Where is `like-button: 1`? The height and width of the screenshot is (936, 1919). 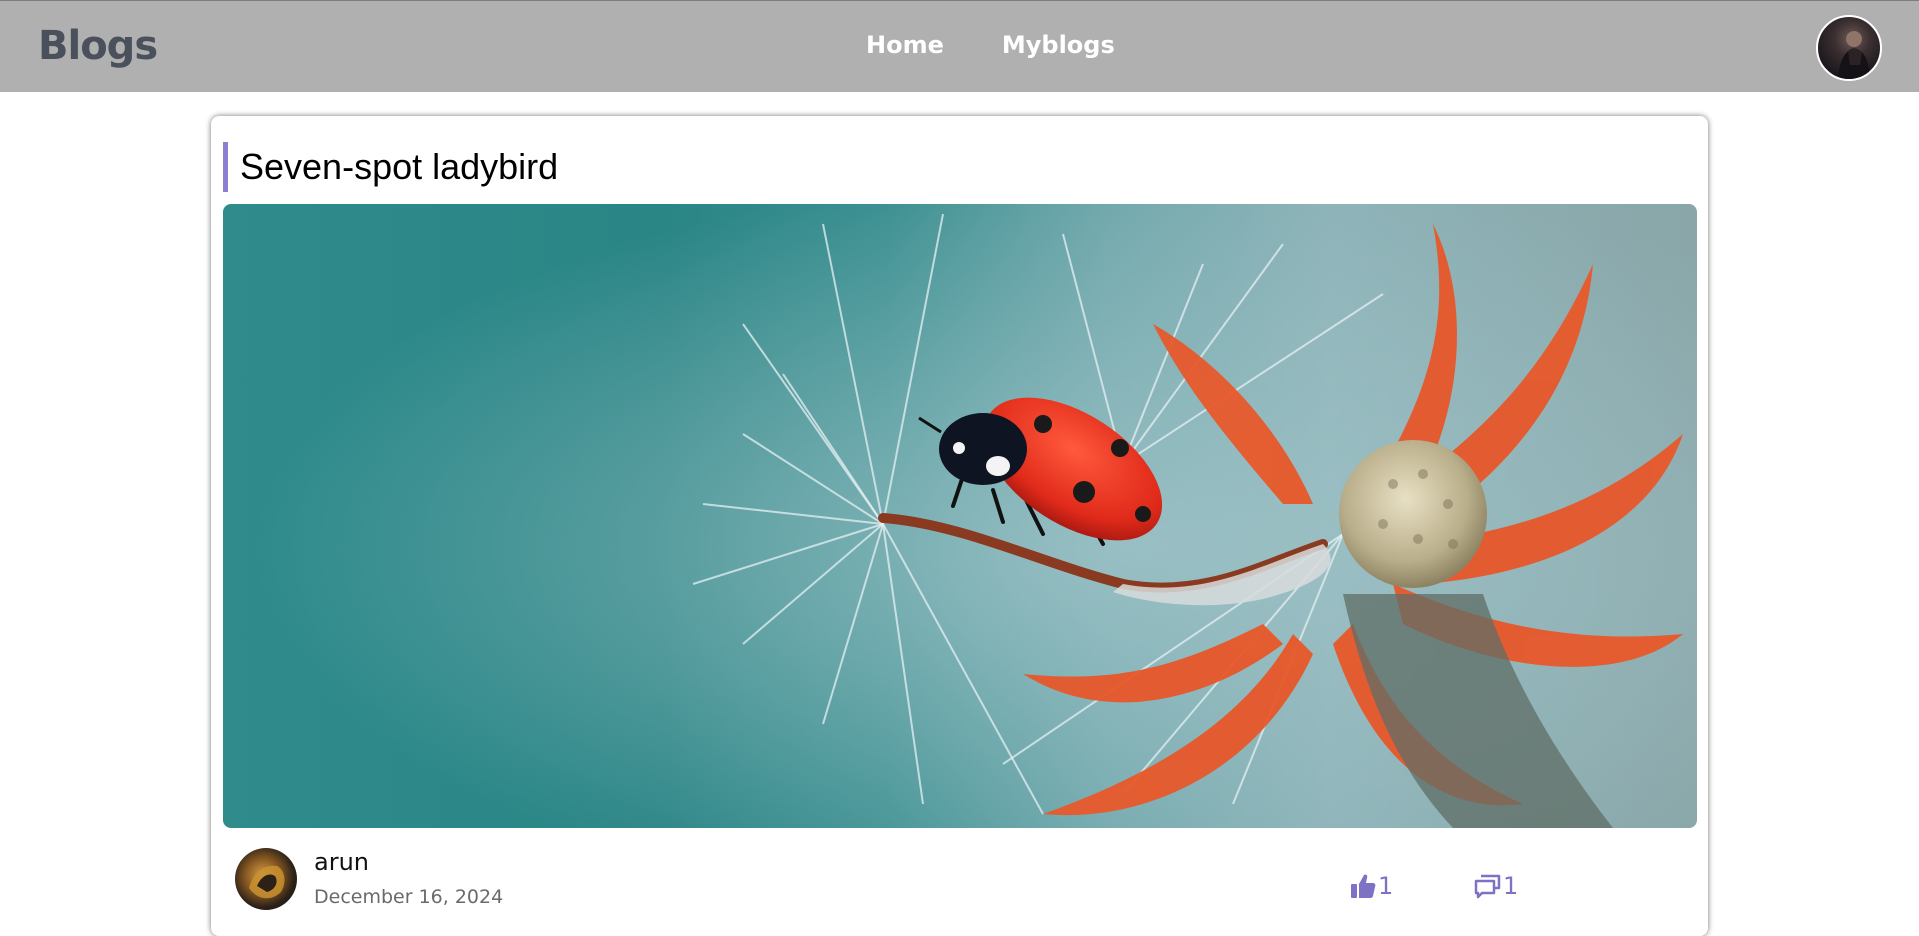
like-button: 1 is located at coordinates (1371, 886).